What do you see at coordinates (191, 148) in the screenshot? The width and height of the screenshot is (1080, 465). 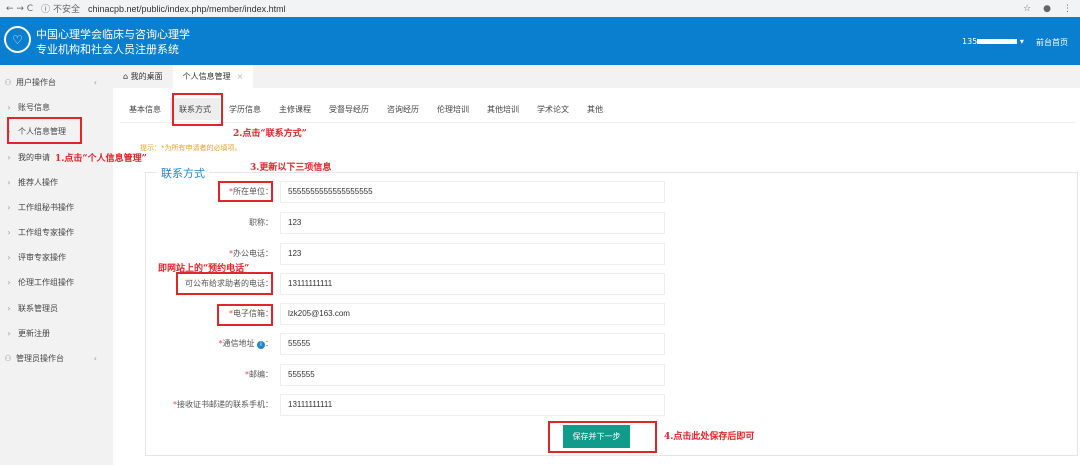 I see `required-hint: 提示：*为所有申请者的必填项。` at bounding box center [191, 148].